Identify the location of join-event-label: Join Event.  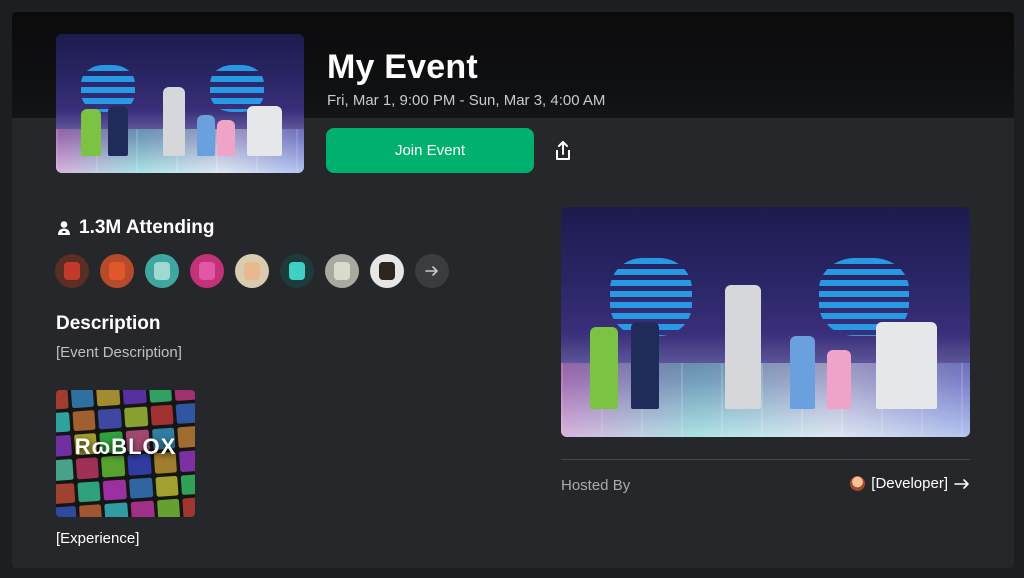
(430, 150).